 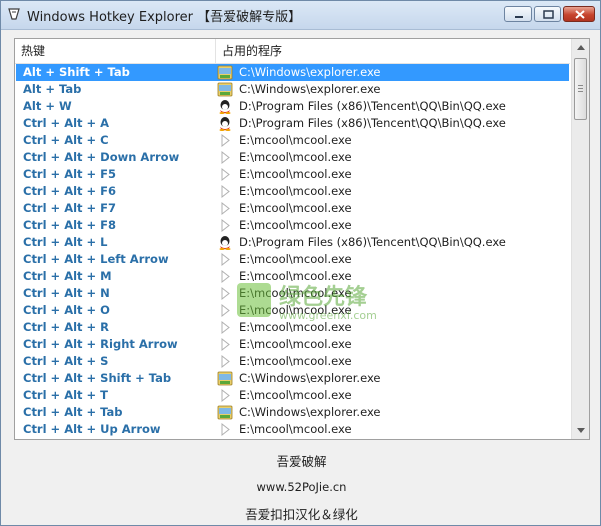 I want to click on table-row: Ctrl + Alt + Tab C:\Windows\explorer.exe, so click(x=292, y=412).